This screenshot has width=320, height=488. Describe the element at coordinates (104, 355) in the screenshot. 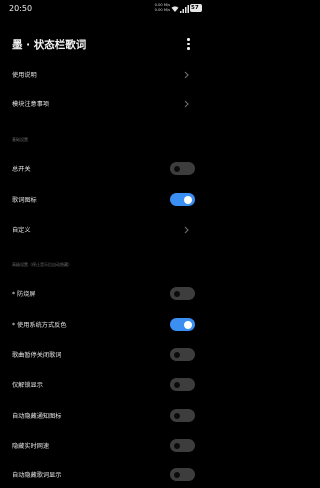

I see `row-pause-close: 歌曲暂停关闭歌词` at that location.